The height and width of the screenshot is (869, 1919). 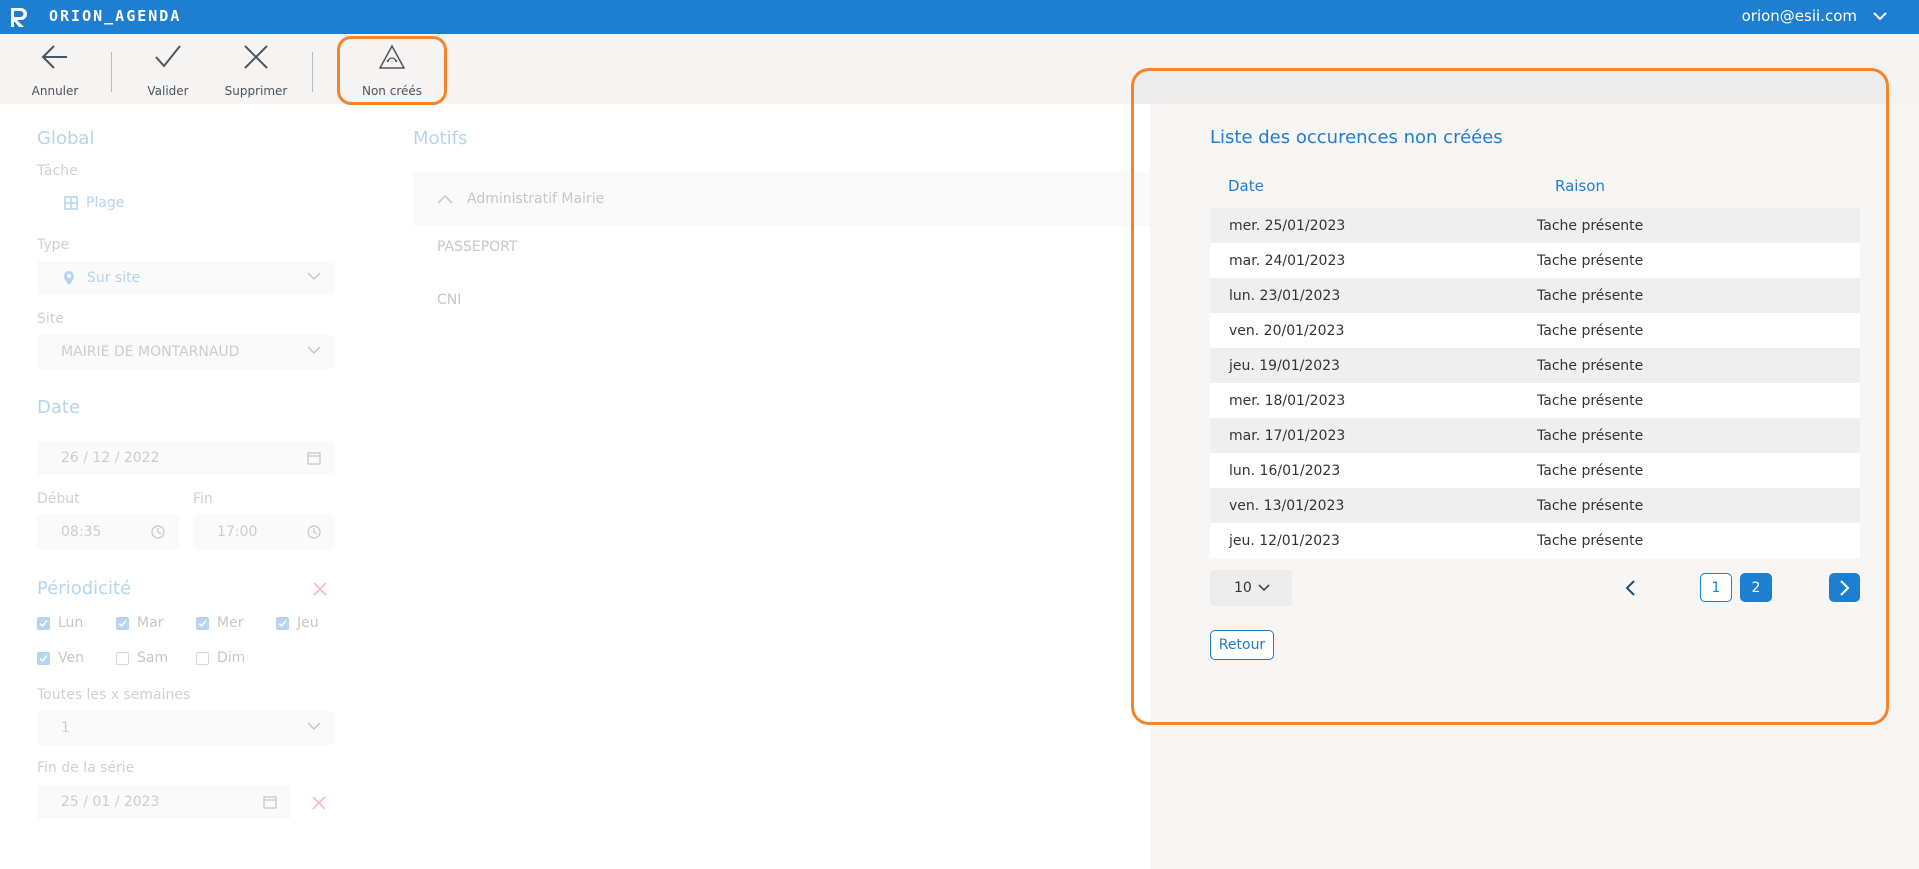 What do you see at coordinates (1356, 137) in the screenshot?
I see `panel-title: Liste des occurences non créées` at bounding box center [1356, 137].